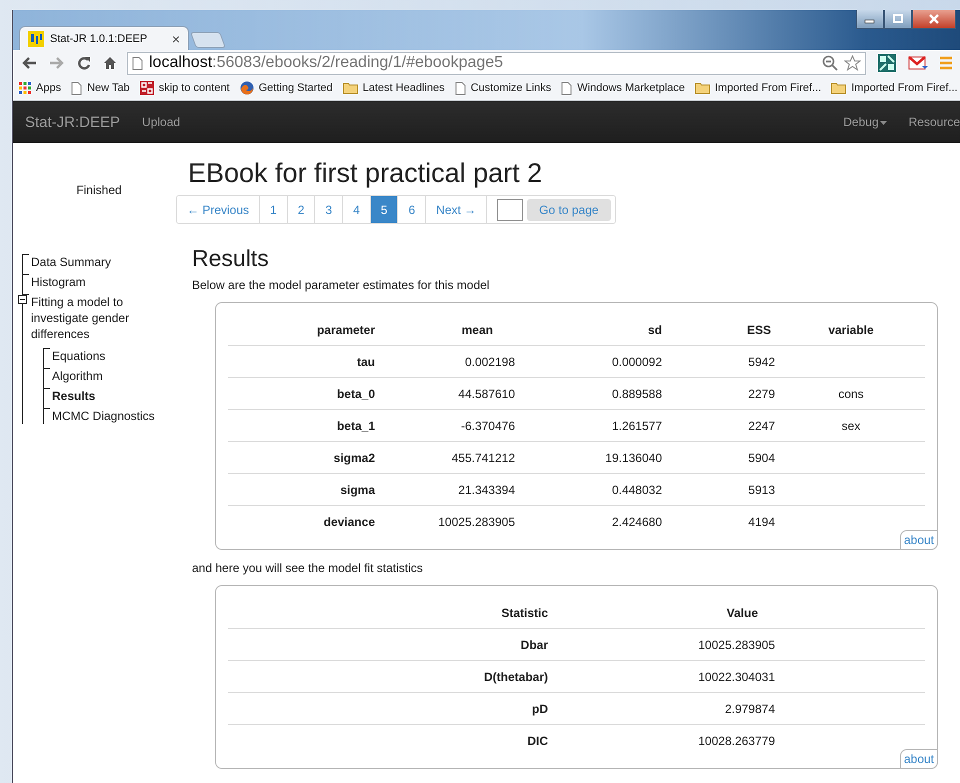 The image size is (960, 783). What do you see at coordinates (77, 376) in the screenshot?
I see `tree-item: Algorithm` at bounding box center [77, 376].